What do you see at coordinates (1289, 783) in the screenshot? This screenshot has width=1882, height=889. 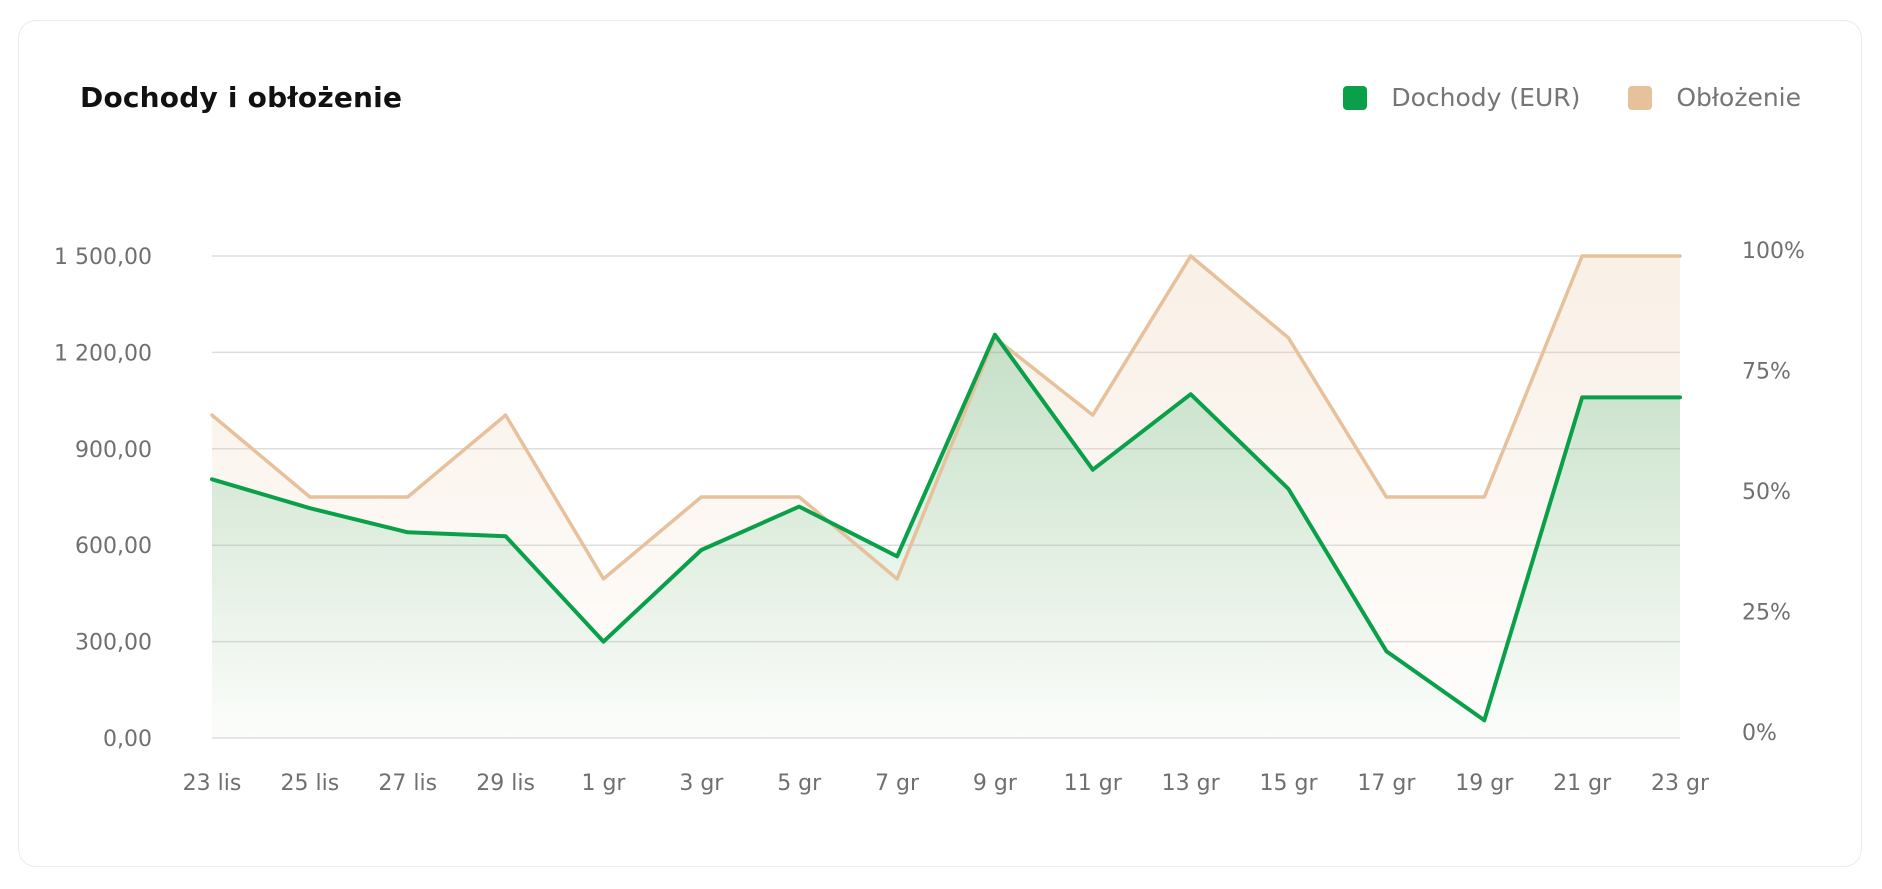 I see `x-tick-label: 15 gr` at bounding box center [1289, 783].